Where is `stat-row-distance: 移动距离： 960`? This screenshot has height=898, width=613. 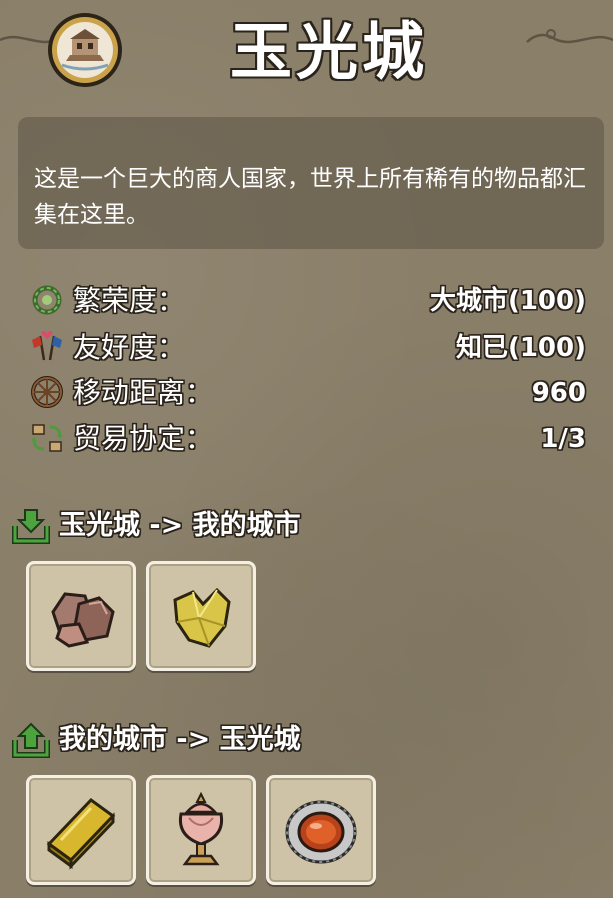 stat-row-distance: 移动距离： 960 is located at coordinates (308, 393).